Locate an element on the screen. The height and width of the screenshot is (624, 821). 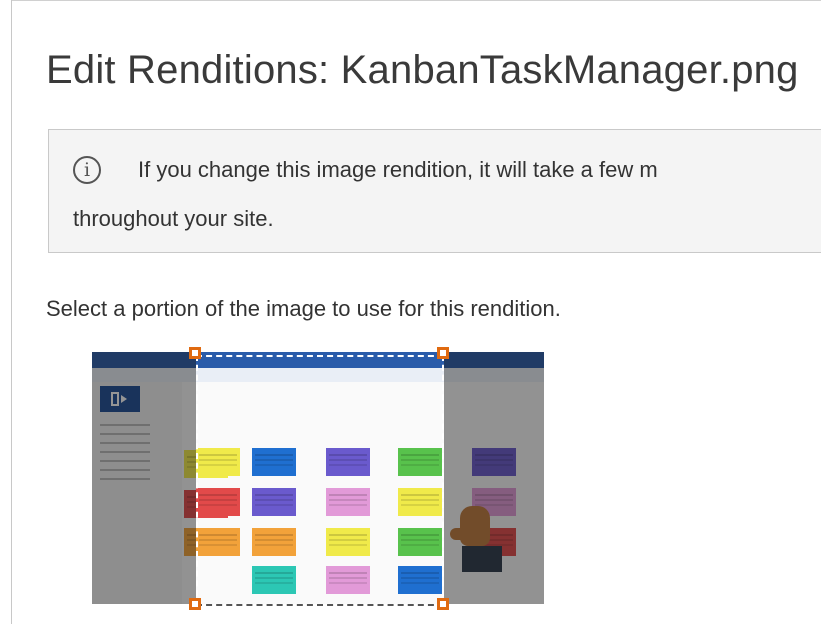
top-border is located at coordinates (416, 0).